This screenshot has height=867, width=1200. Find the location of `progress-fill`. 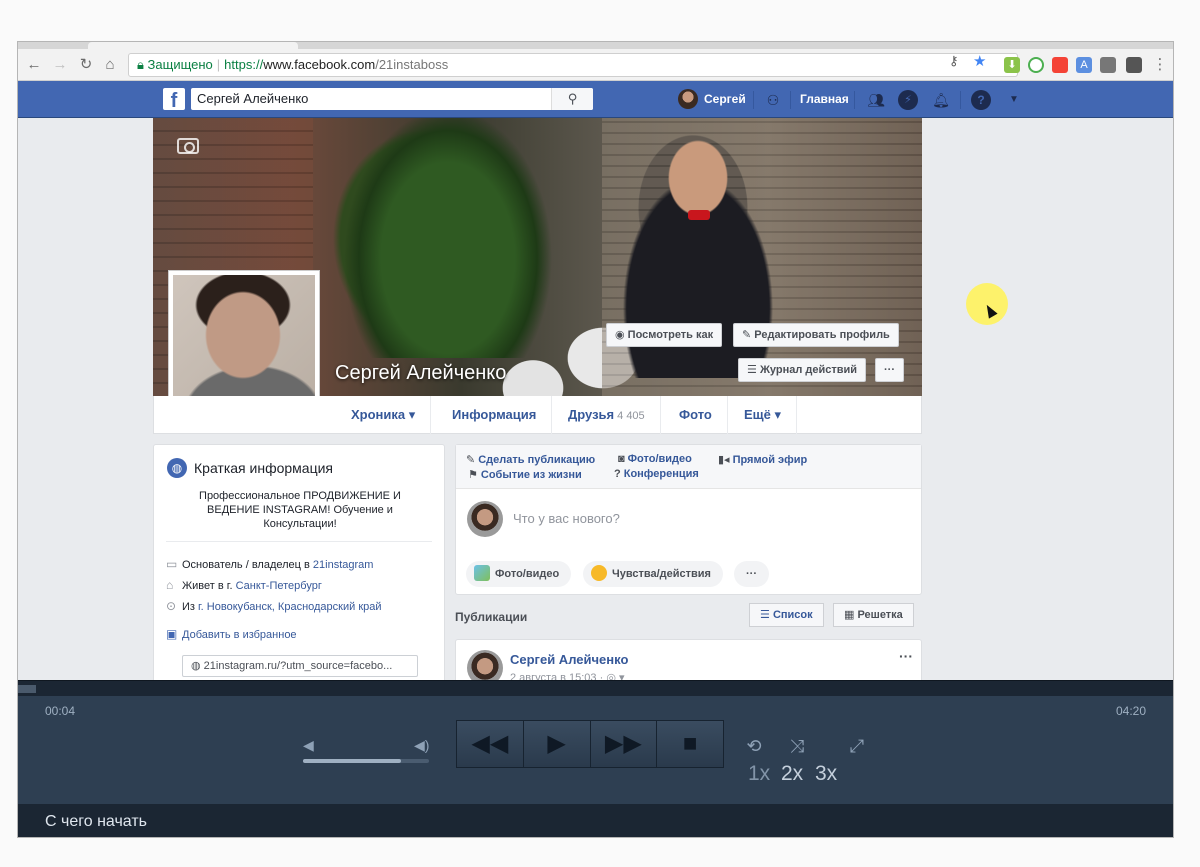

progress-fill is located at coordinates (27, 689).